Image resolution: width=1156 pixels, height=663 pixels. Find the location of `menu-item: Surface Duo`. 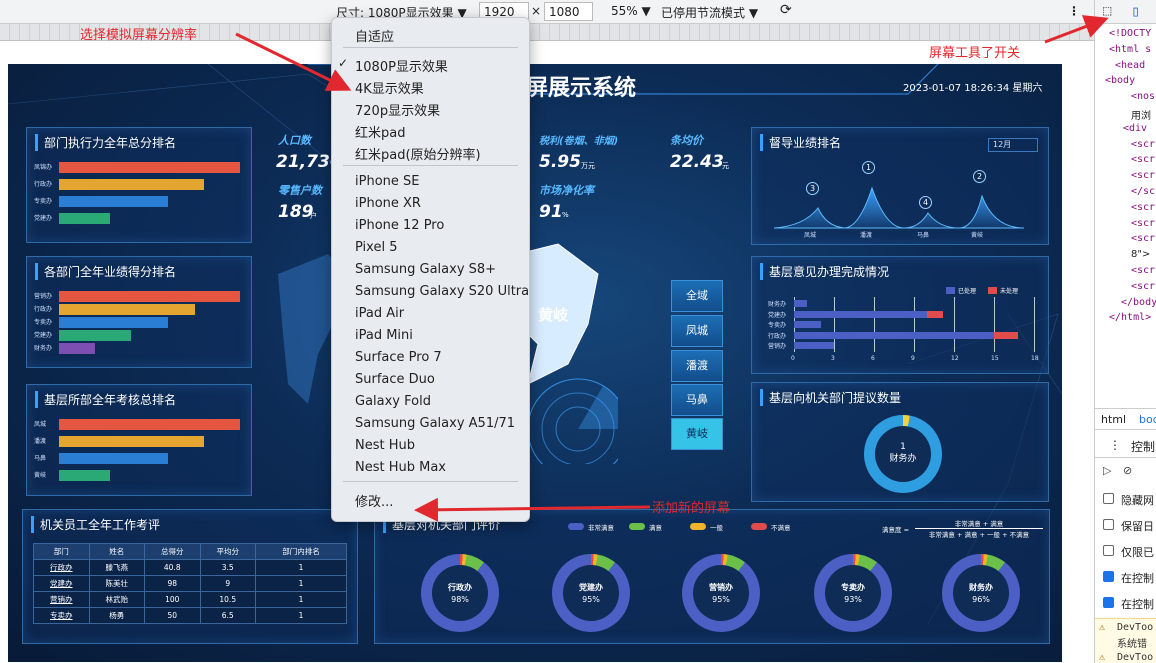

menu-item: Surface Duo is located at coordinates (395, 379).